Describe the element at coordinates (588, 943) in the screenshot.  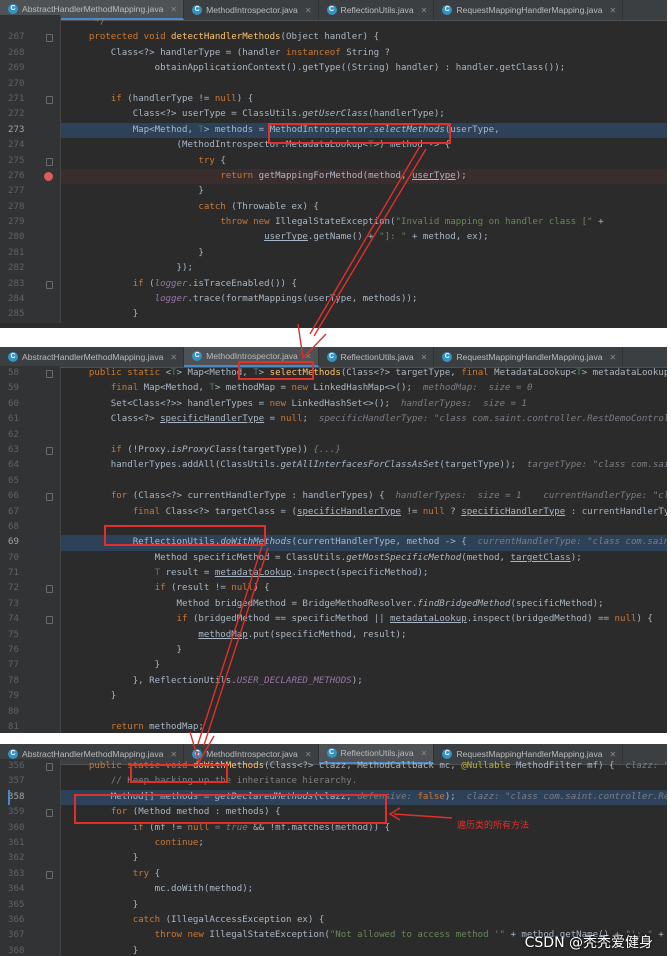
I see `watermark: CSDN @秃秃爱健身` at that location.